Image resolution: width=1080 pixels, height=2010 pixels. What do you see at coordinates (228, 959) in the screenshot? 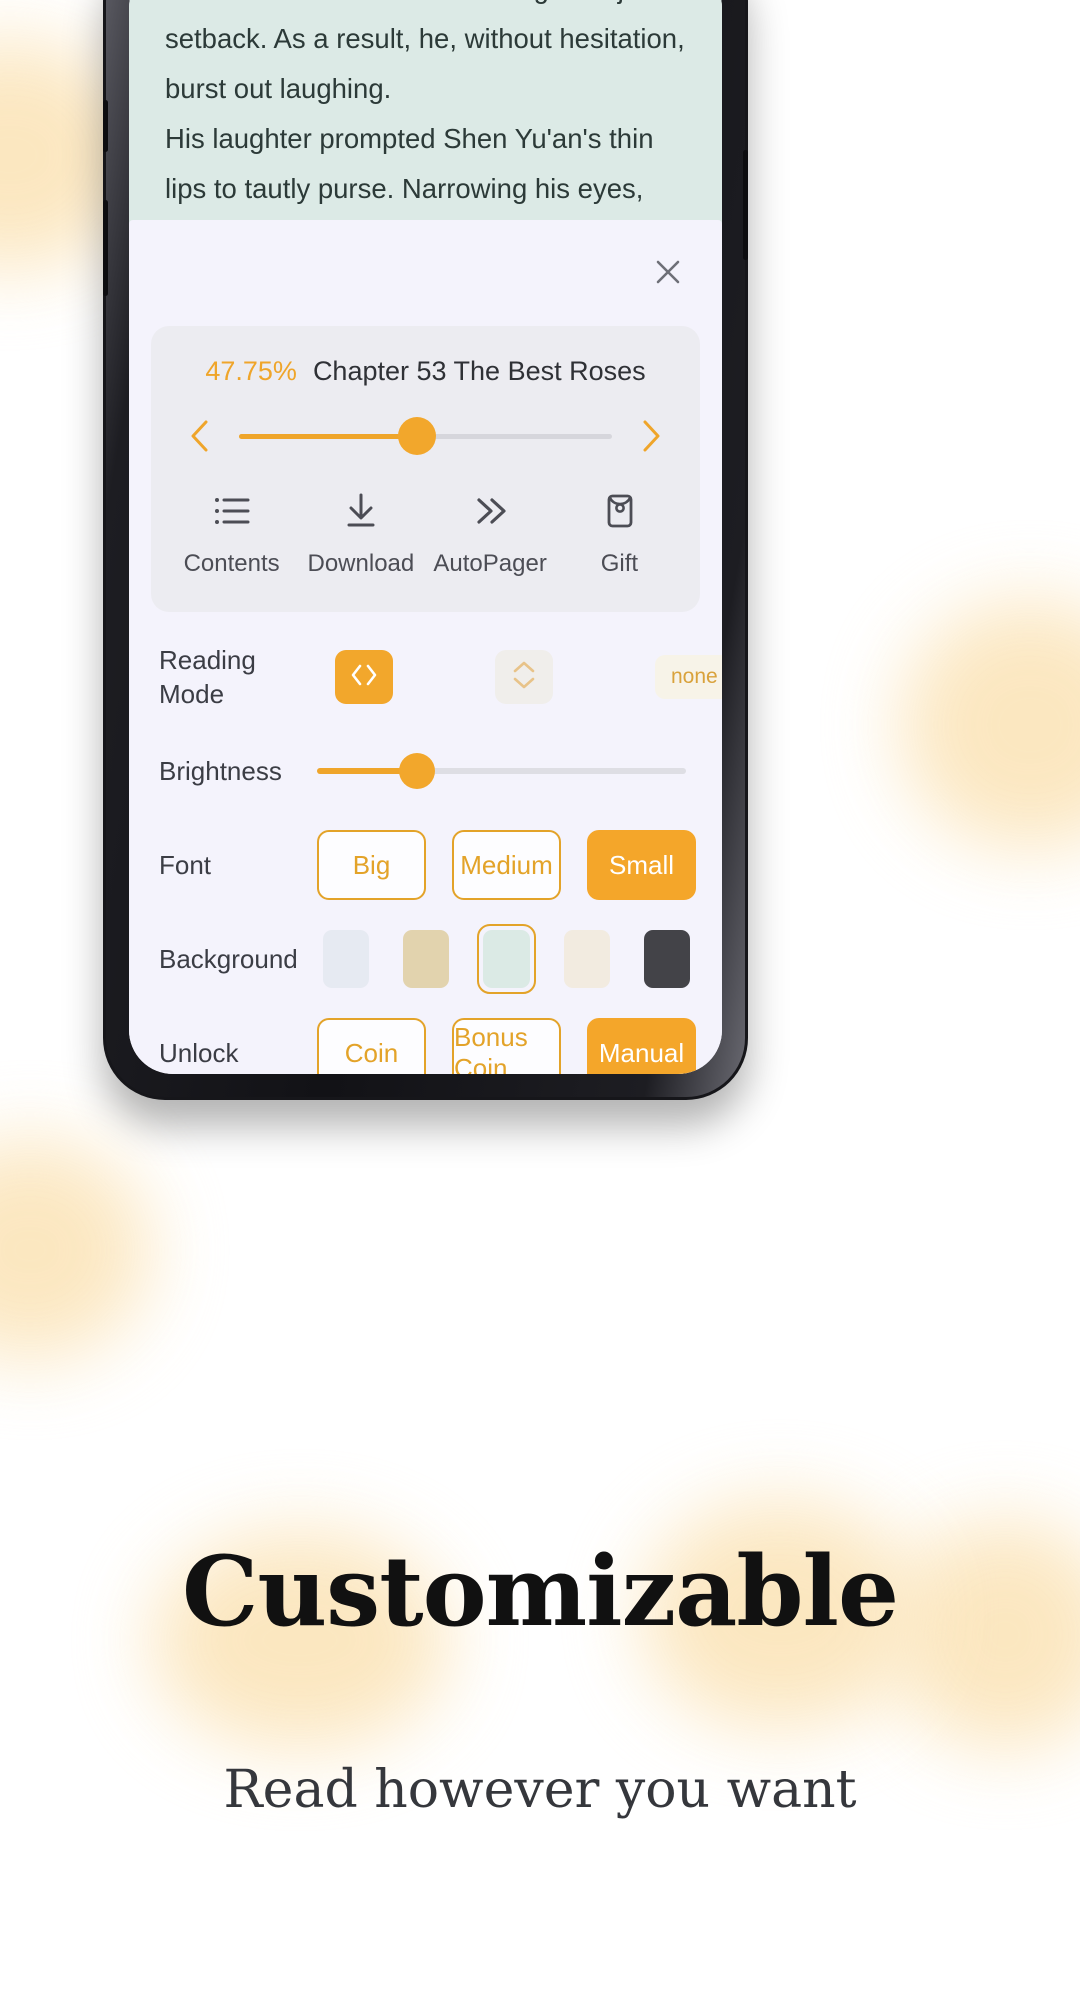
I see `background-label: Background` at bounding box center [228, 959].